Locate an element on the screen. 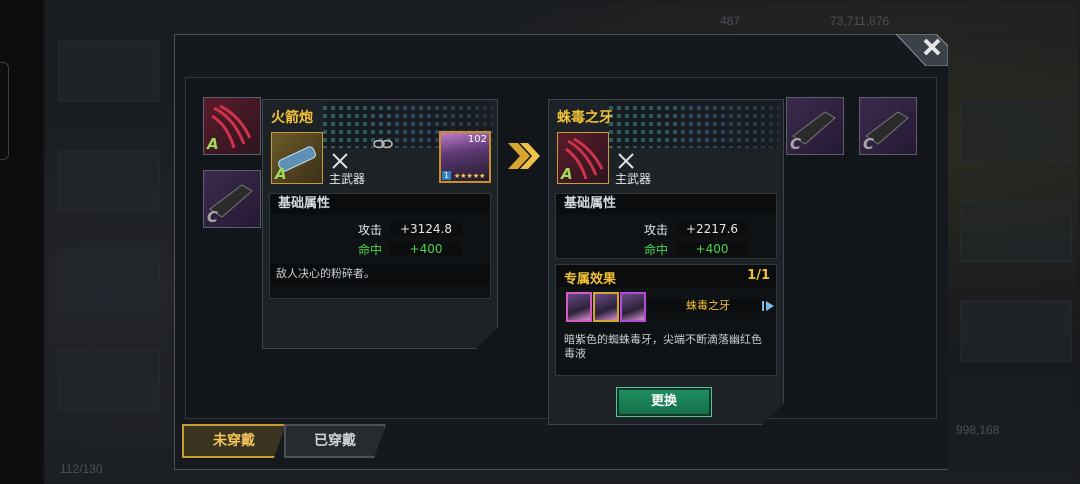  hero-stars: ★★★★★ is located at coordinates (470, 176).